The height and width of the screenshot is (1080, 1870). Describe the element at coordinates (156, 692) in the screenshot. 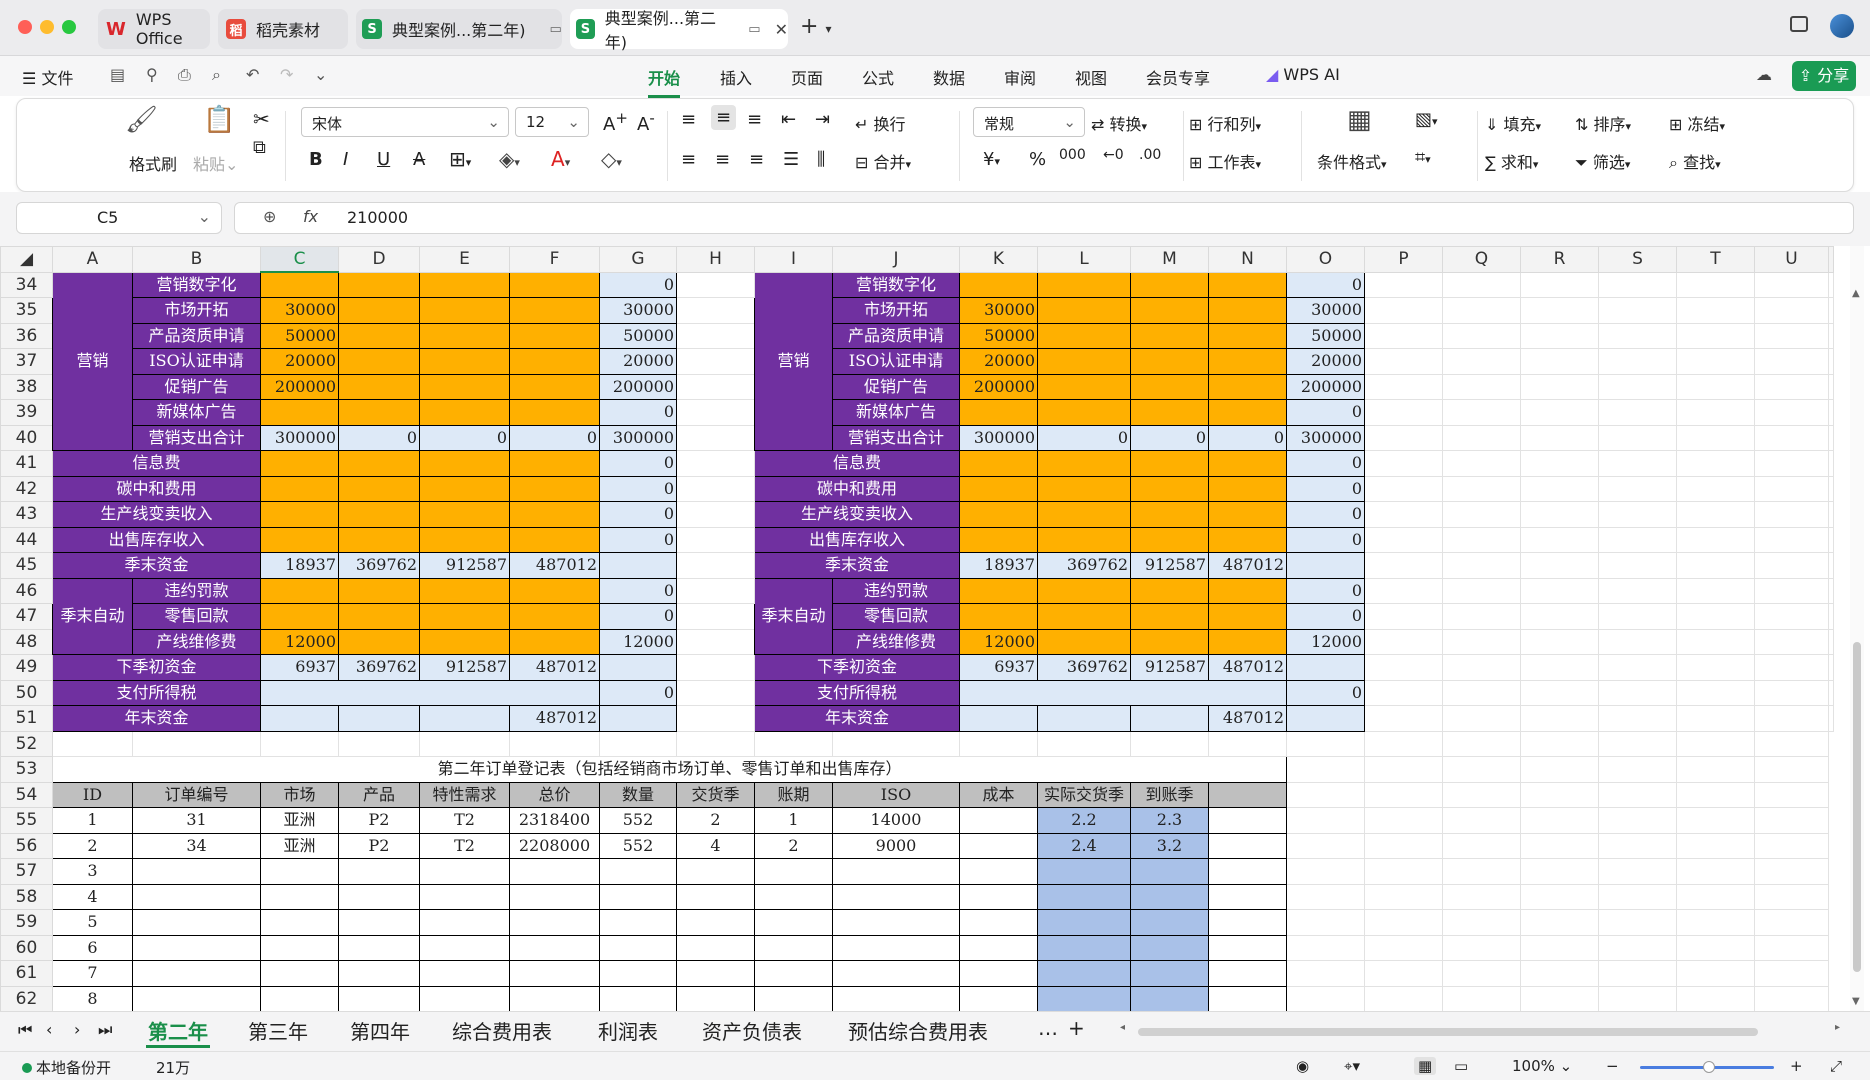

I see `label-cell: 支付所得税` at that location.